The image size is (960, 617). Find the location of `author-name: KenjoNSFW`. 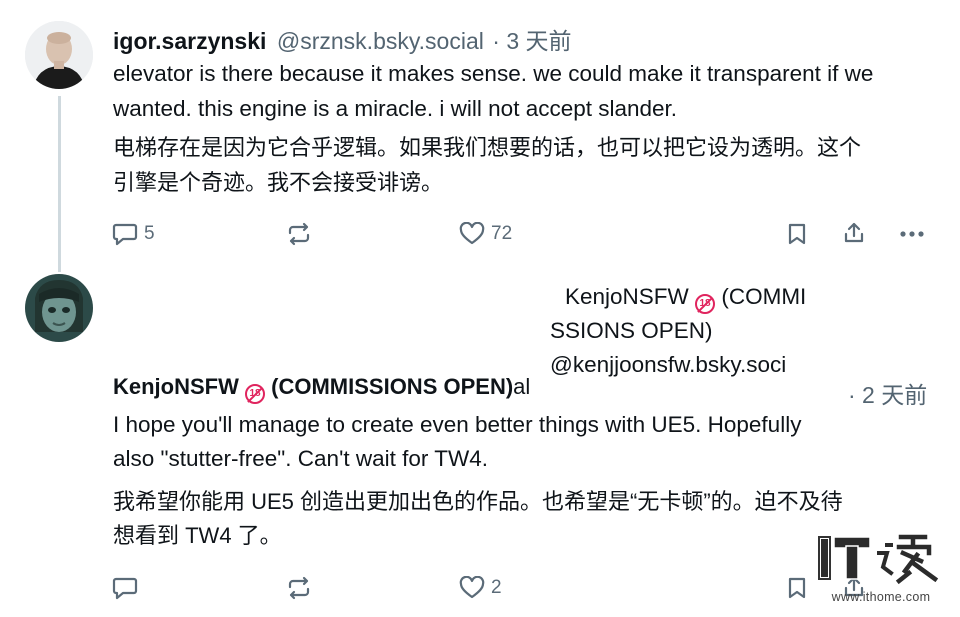

author-name: KenjoNSFW is located at coordinates (176, 386).